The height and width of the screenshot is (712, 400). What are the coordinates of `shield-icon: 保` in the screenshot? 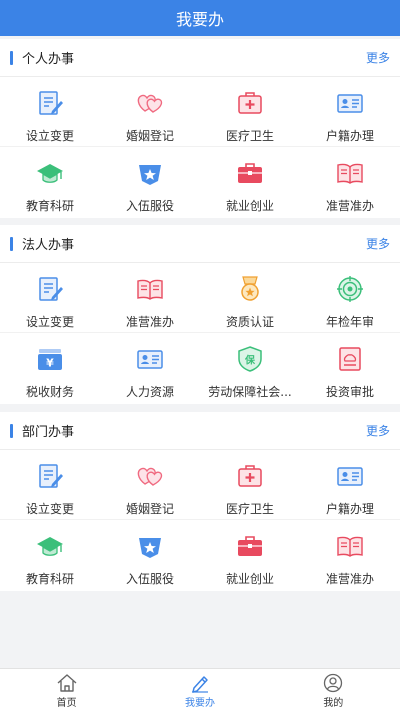 It's located at (250, 359).